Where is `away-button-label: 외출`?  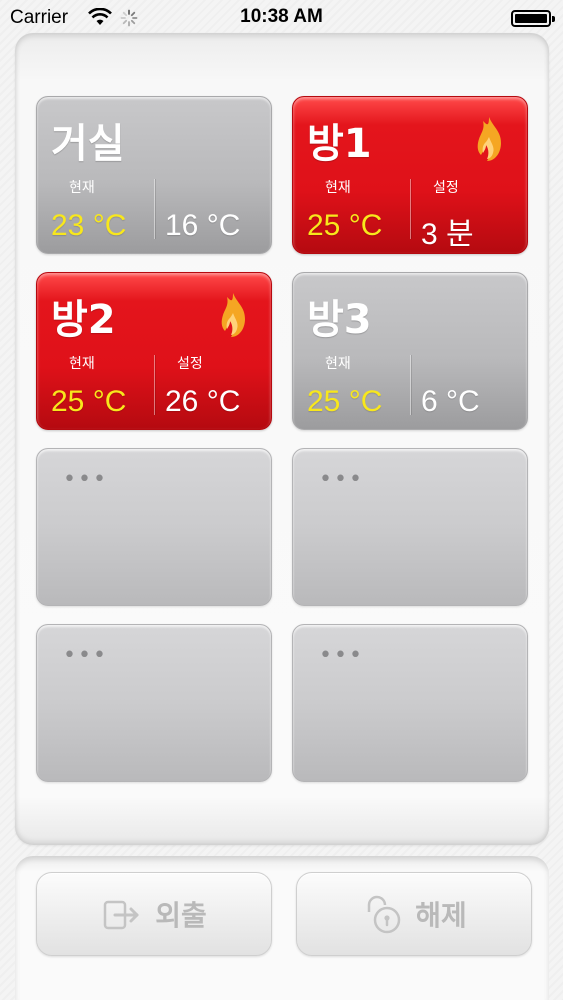
away-button-label: 외출 is located at coordinates (181, 915).